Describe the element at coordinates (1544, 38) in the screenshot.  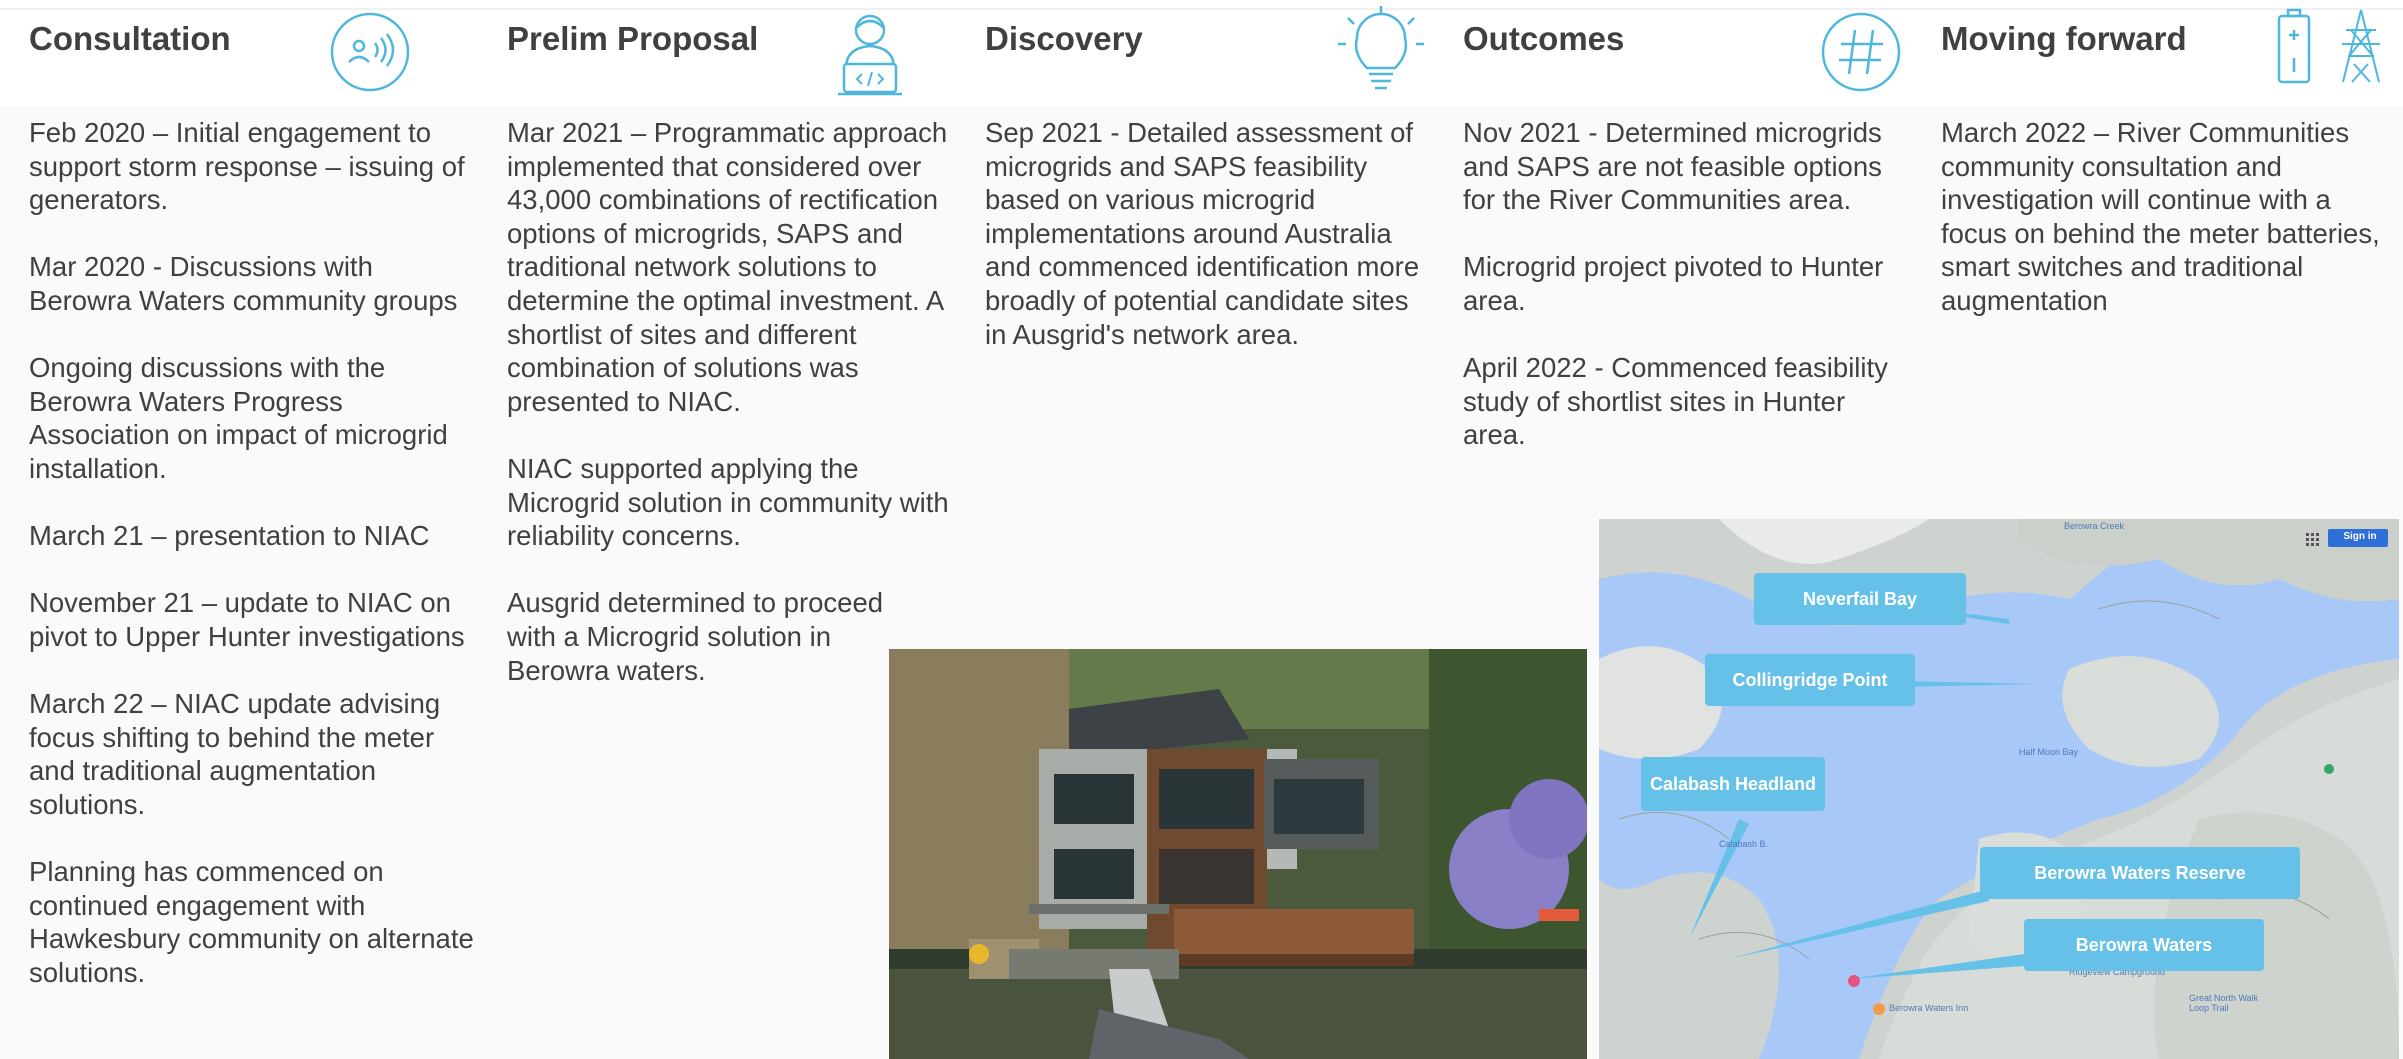
I see `outcomes-title: Outcomes` at that location.